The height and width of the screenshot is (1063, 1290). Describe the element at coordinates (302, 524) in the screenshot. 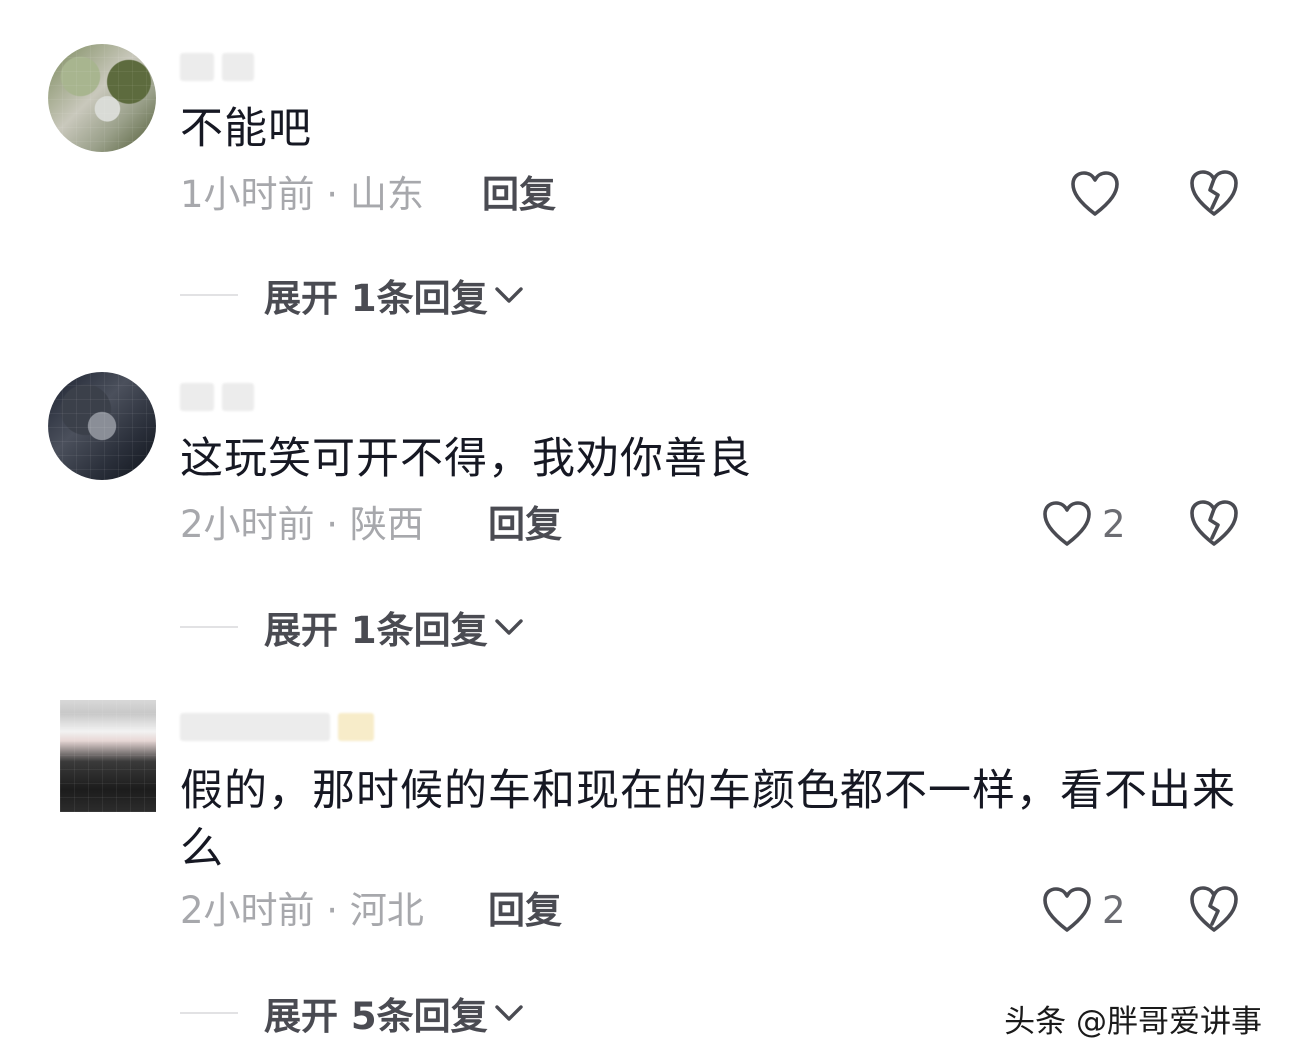

I see `comment-meta: 2小时前 · 陕西` at that location.